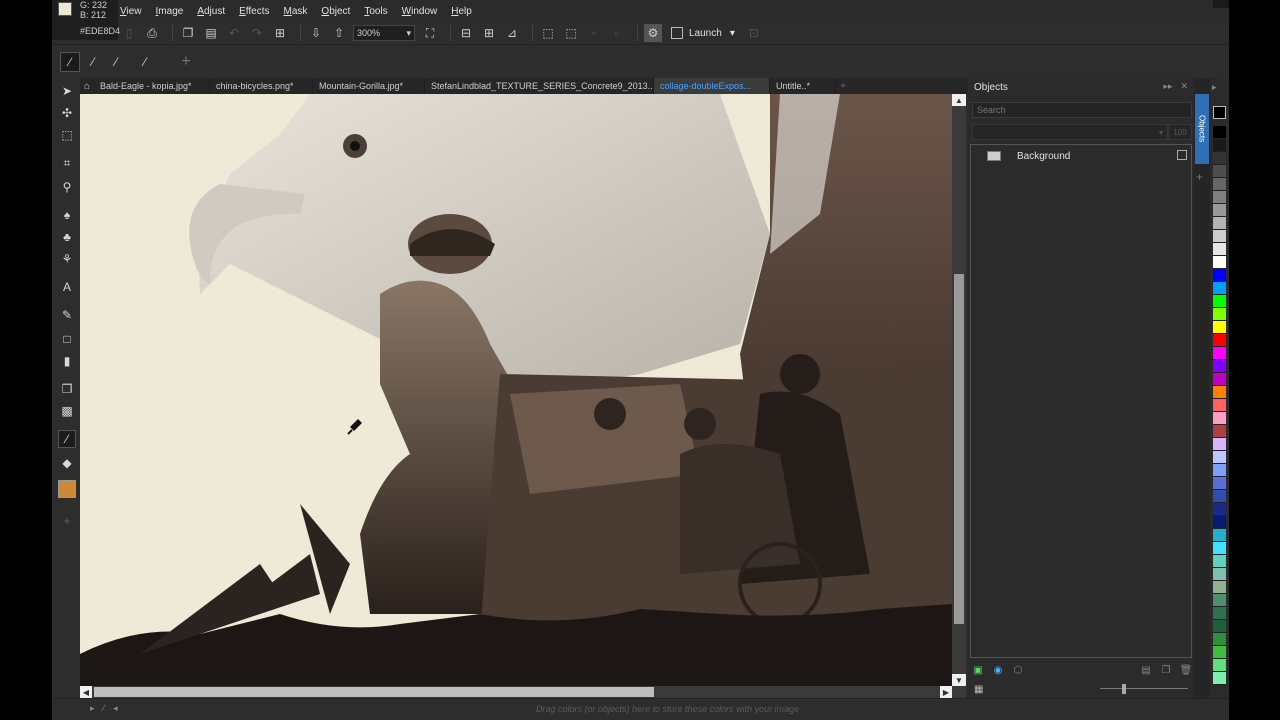 The image size is (1280, 720). Describe the element at coordinates (384, 33) in the screenshot. I see `zoom-level-field: 300% ▾` at that location.